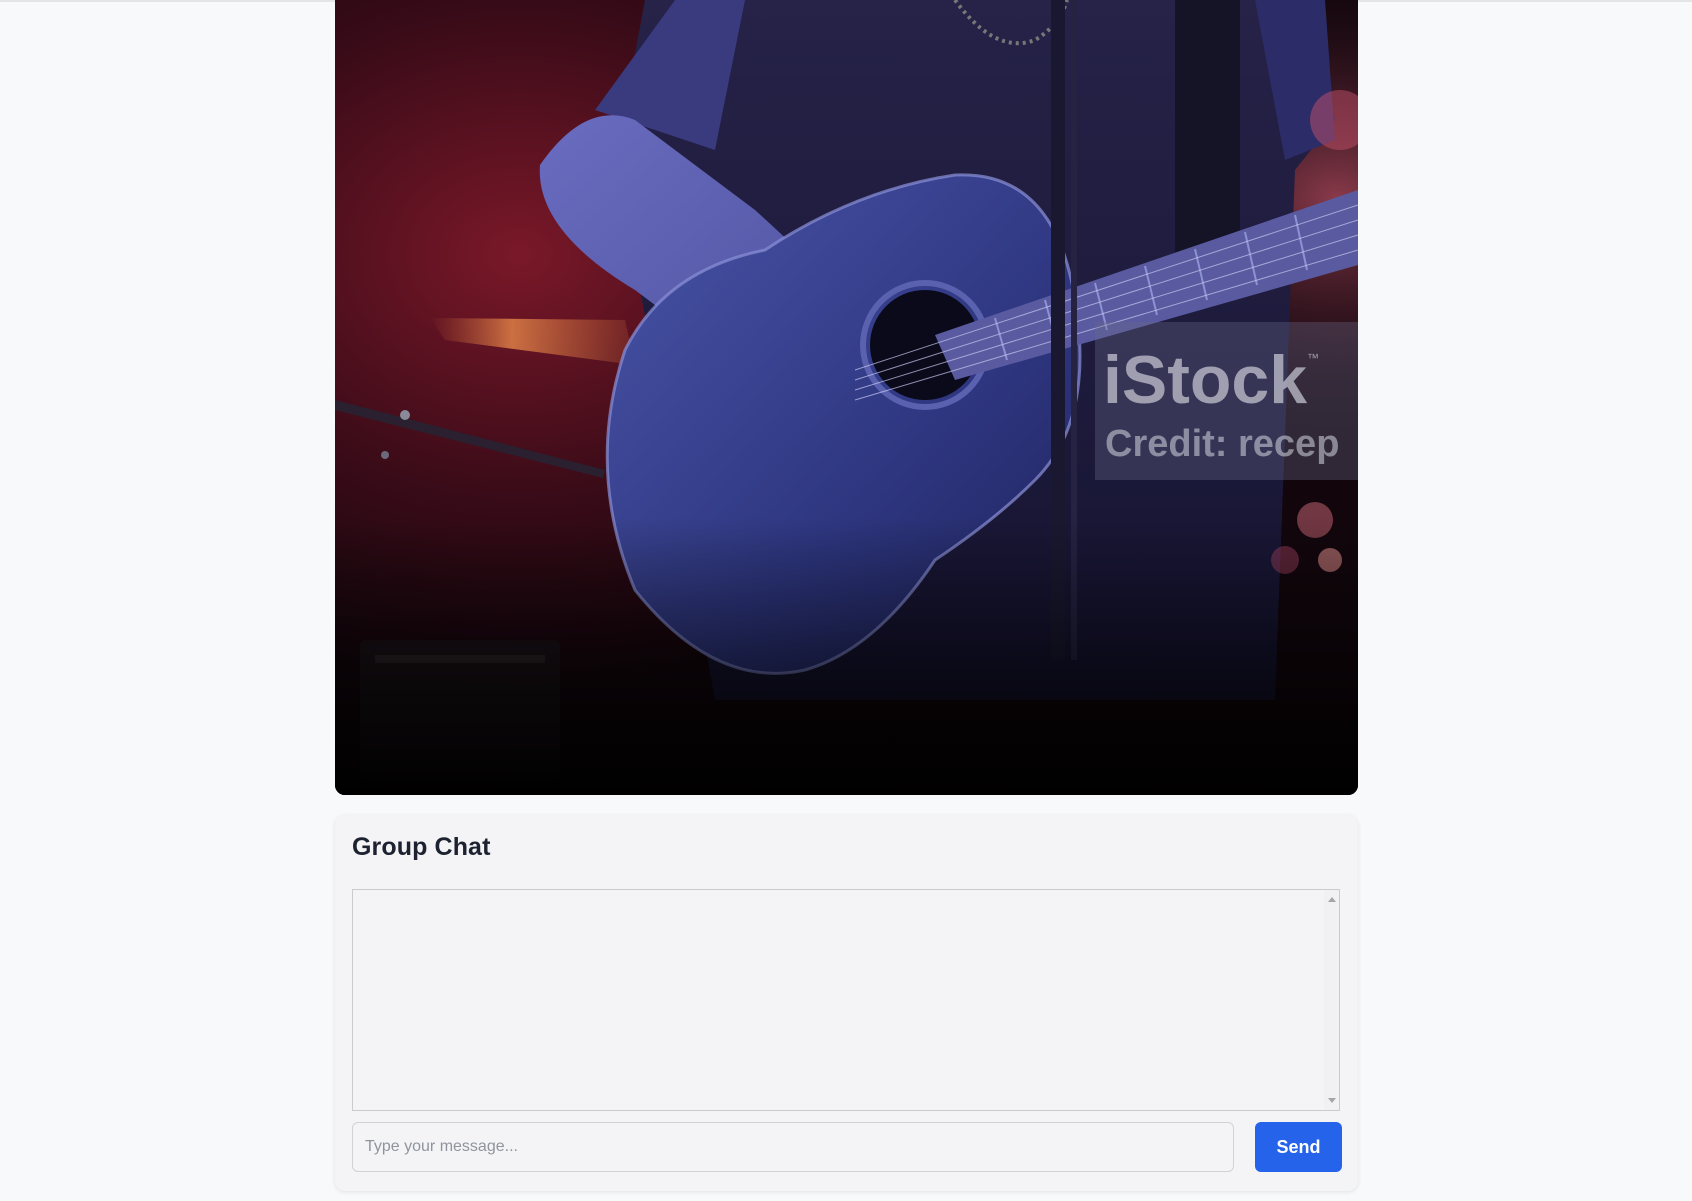  What do you see at coordinates (1313, 358) in the screenshot?
I see `watermark-trademark: ™` at bounding box center [1313, 358].